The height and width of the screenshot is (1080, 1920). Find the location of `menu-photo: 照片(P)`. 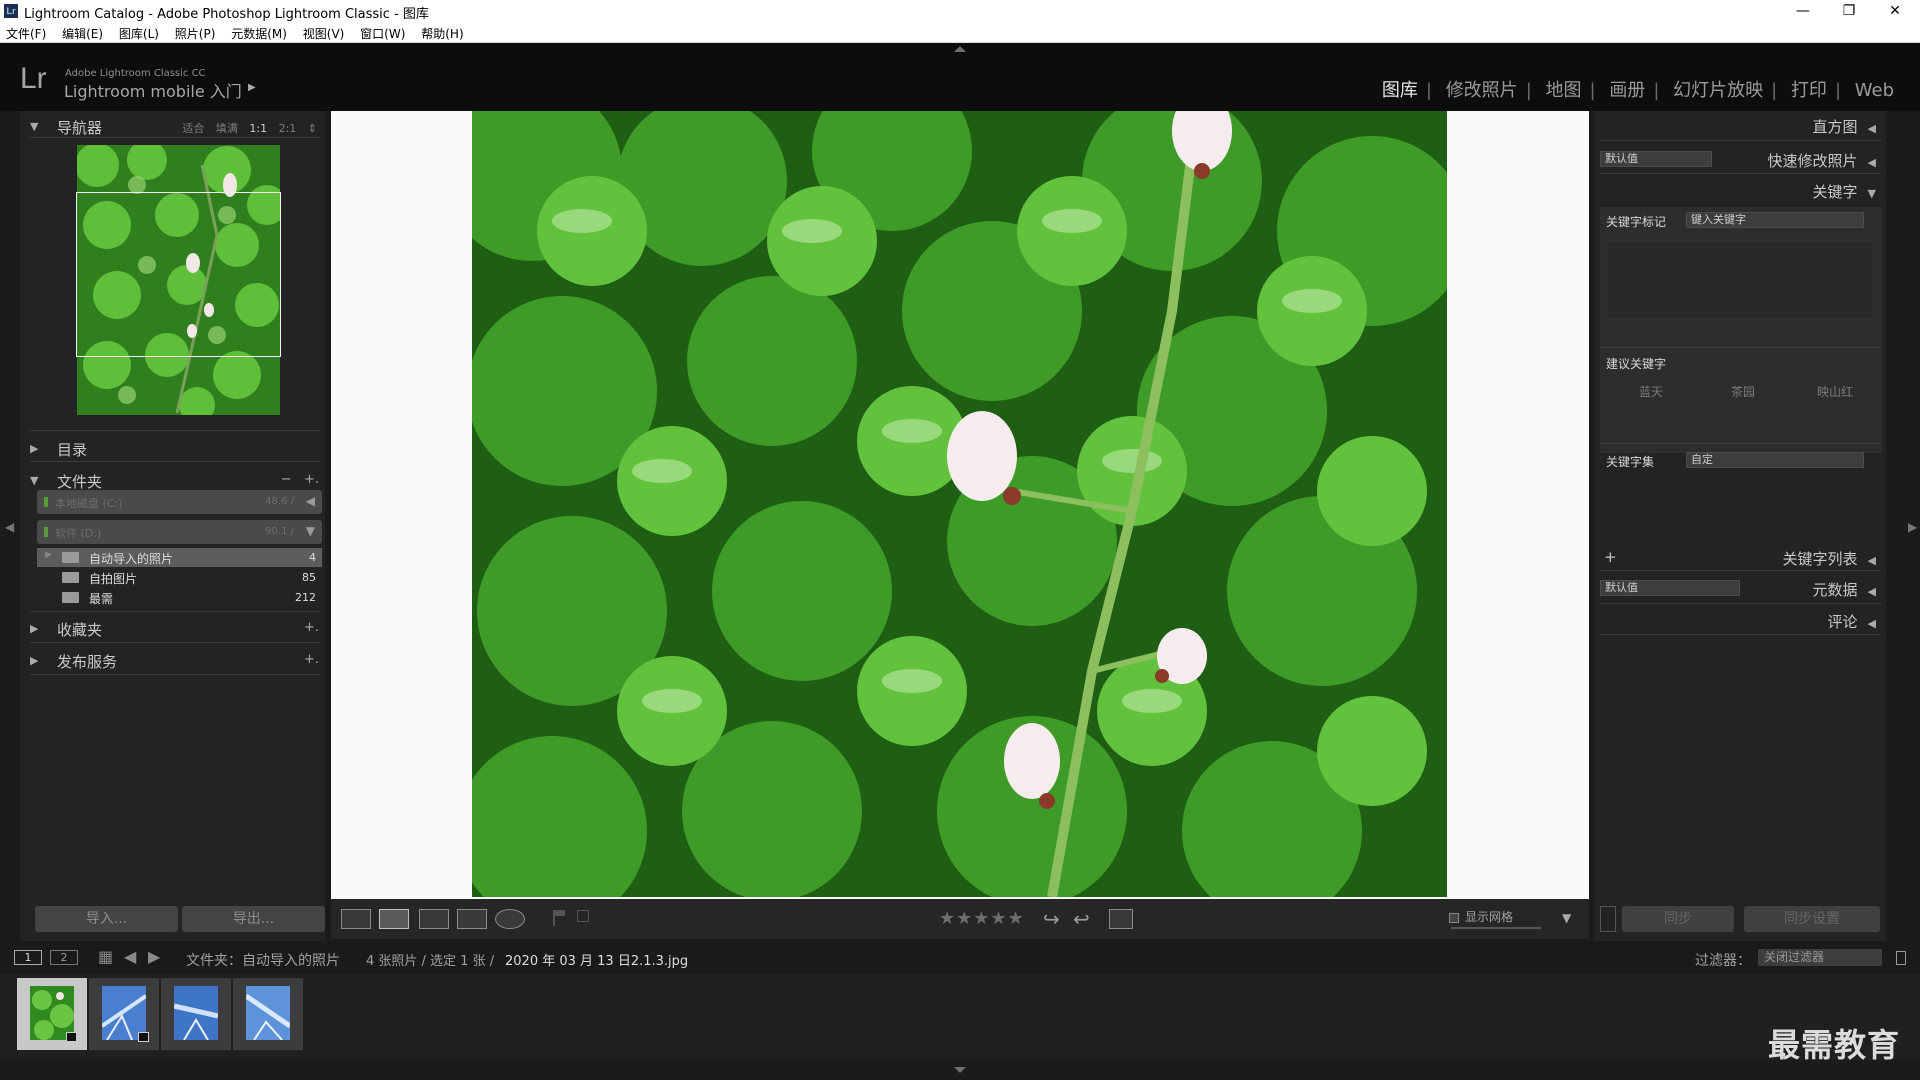

menu-photo: 照片(P) is located at coordinates (195, 32).